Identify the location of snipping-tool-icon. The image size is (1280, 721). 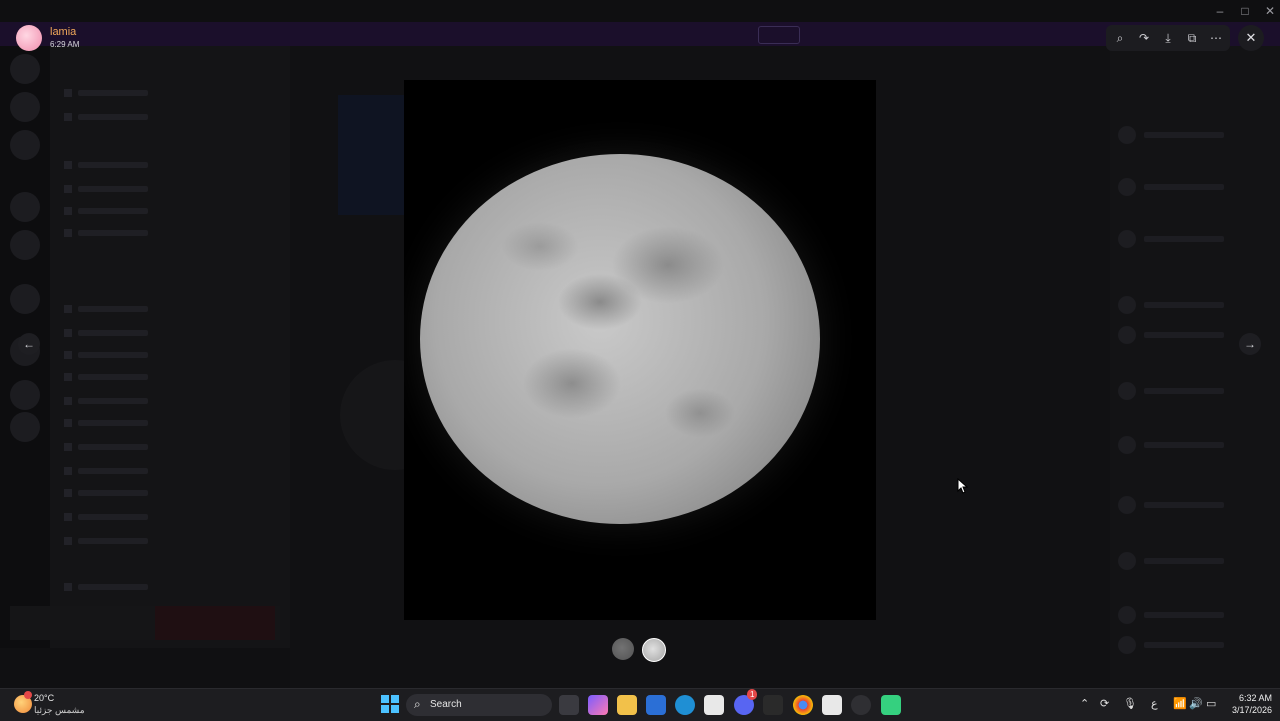
(714, 705).